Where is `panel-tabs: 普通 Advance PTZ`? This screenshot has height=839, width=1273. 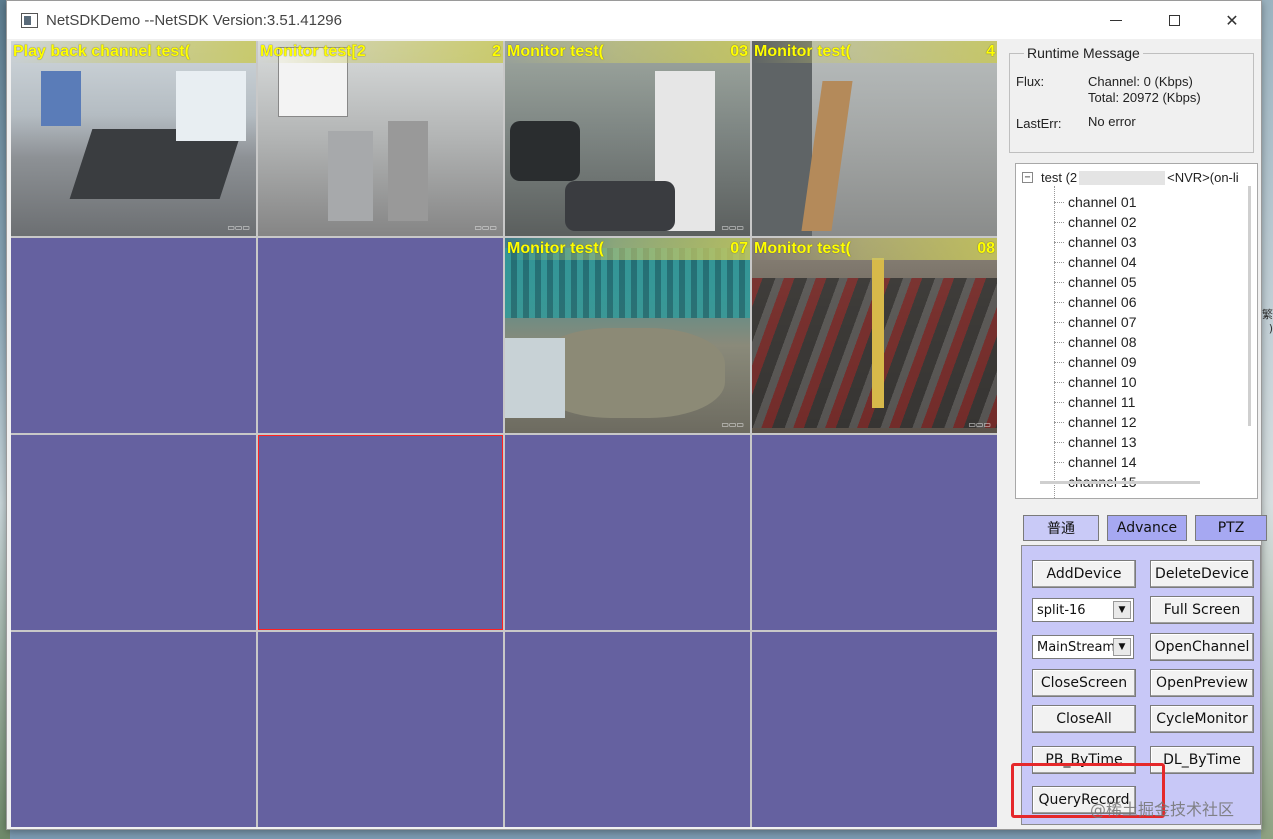 panel-tabs: 普通 Advance PTZ is located at coordinates (1145, 528).